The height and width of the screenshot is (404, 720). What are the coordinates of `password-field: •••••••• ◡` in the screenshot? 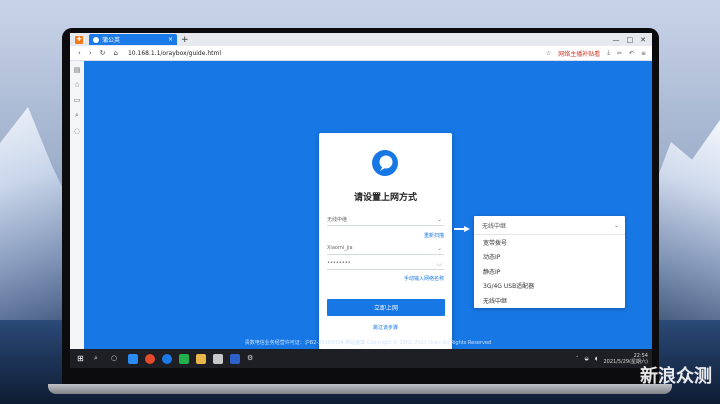 It's located at (385, 263).